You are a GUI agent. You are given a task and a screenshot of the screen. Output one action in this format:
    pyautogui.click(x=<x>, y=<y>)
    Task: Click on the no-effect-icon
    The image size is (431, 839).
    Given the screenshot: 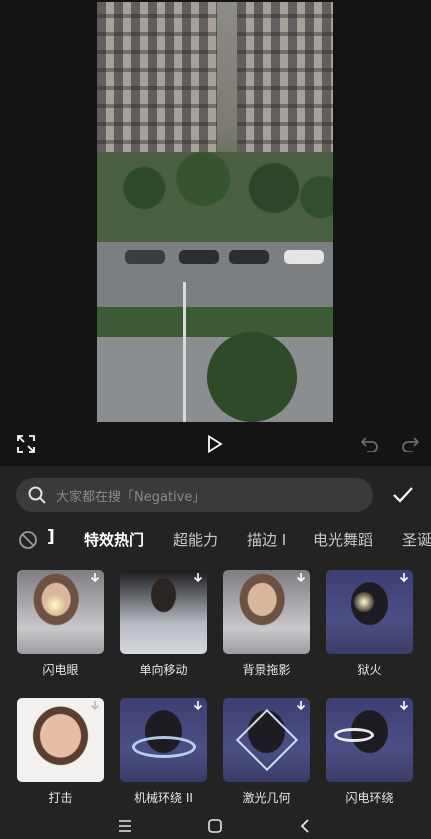 What is the action you would take?
    pyautogui.click(x=28, y=540)
    